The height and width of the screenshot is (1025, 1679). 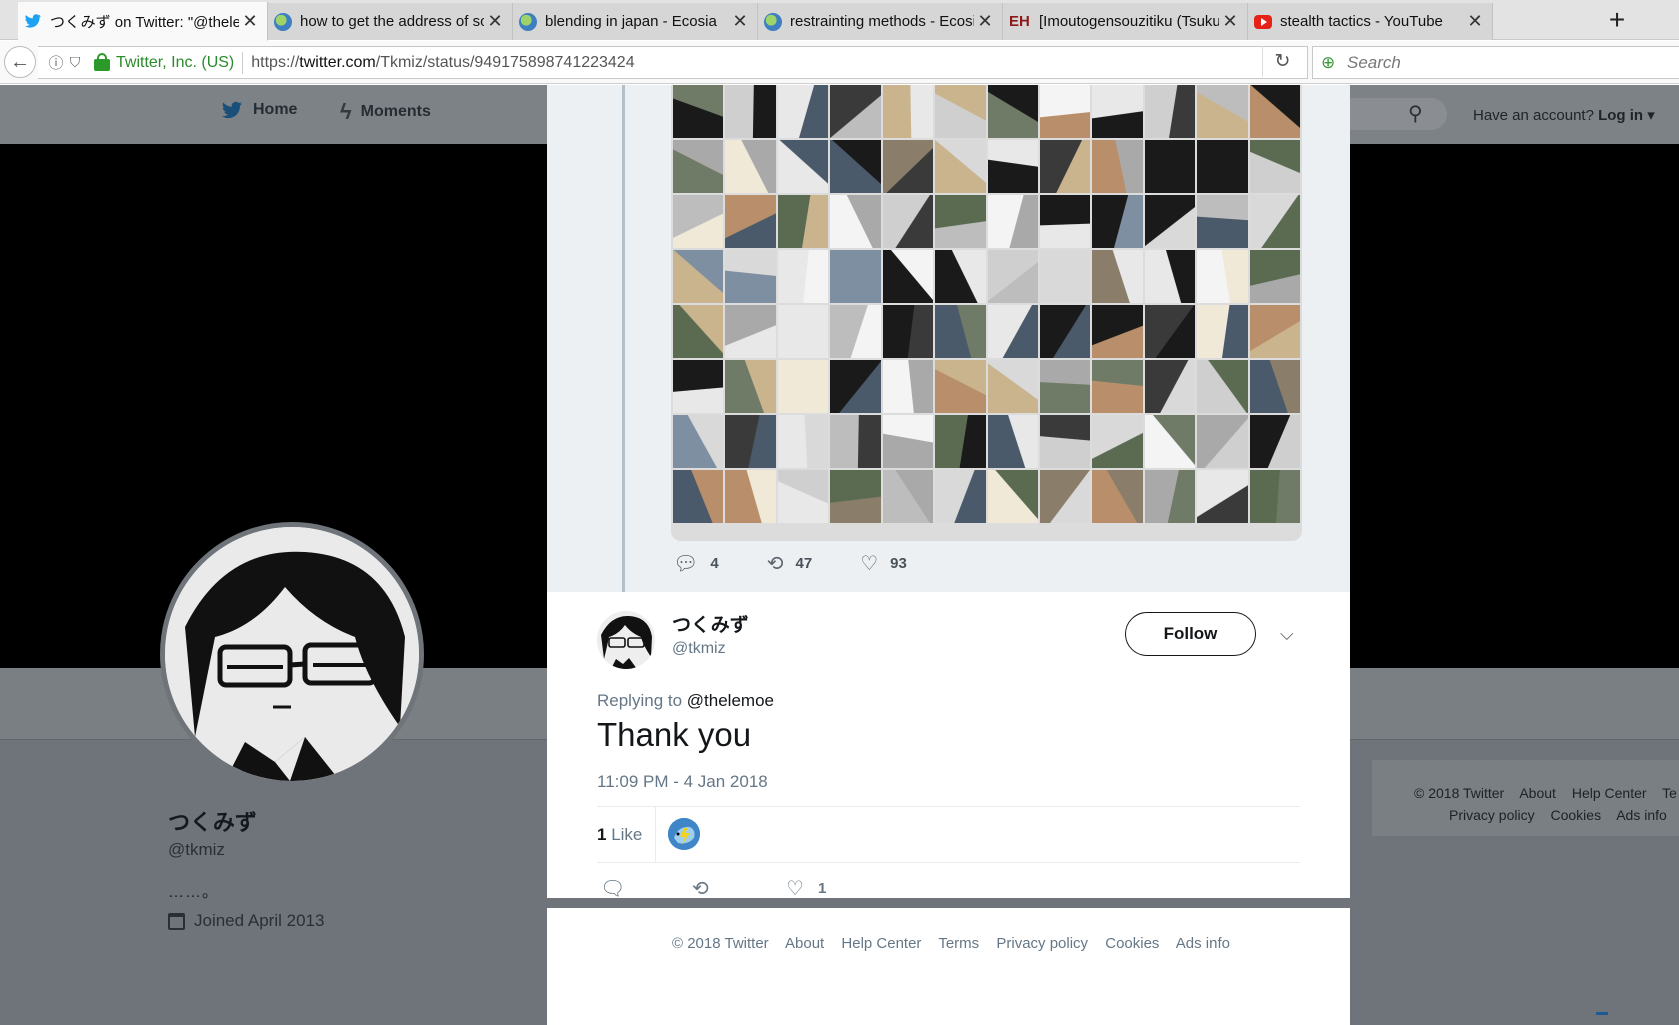 I want to click on site-identity: Twitter, Inc. (US), so click(x=175, y=63).